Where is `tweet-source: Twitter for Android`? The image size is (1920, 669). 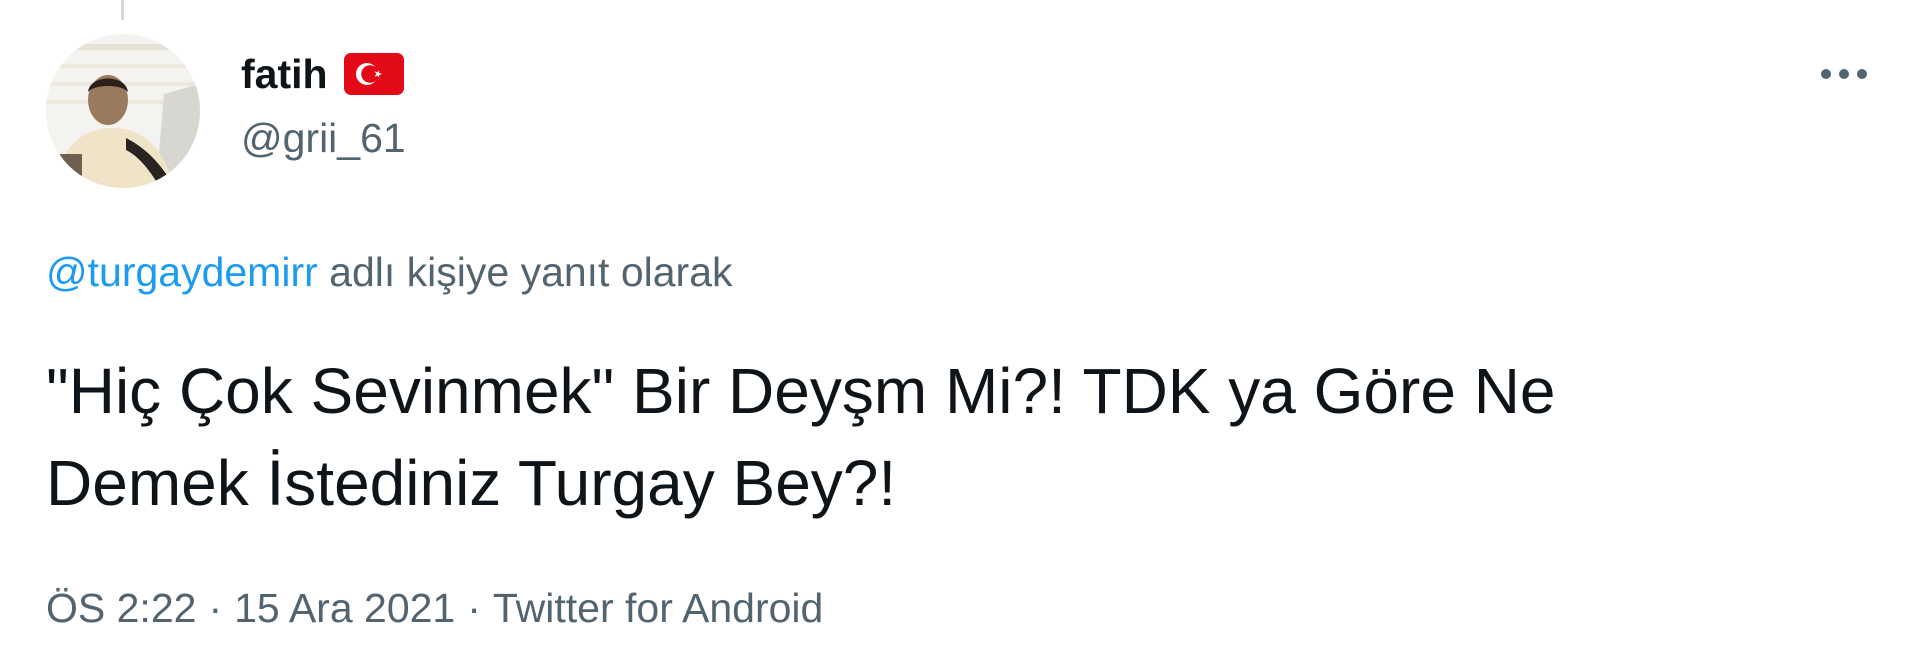
tweet-source: Twitter for Android is located at coordinates (658, 608).